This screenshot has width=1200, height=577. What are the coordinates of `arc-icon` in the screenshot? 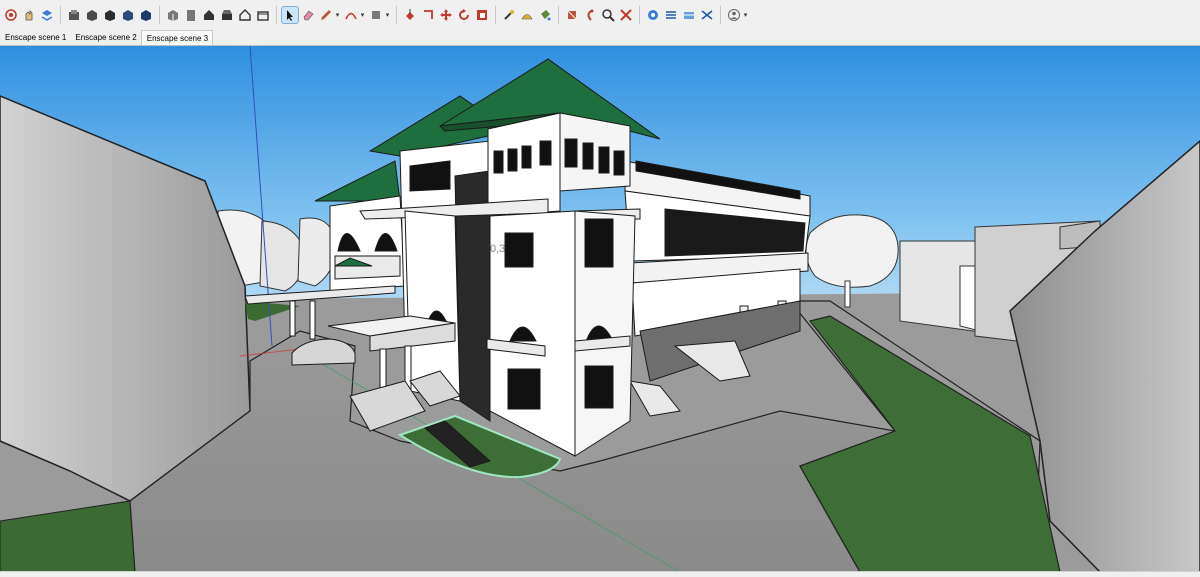 It's located at (351, 15).